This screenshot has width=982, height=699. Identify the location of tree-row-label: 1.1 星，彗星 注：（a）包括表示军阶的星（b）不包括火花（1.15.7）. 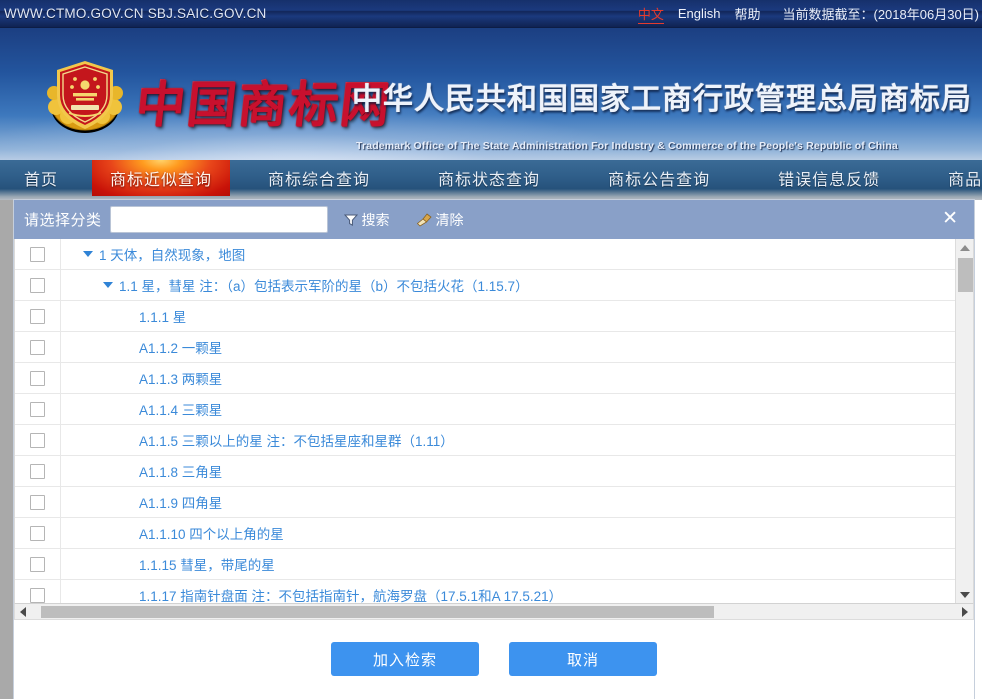
(324, 285).